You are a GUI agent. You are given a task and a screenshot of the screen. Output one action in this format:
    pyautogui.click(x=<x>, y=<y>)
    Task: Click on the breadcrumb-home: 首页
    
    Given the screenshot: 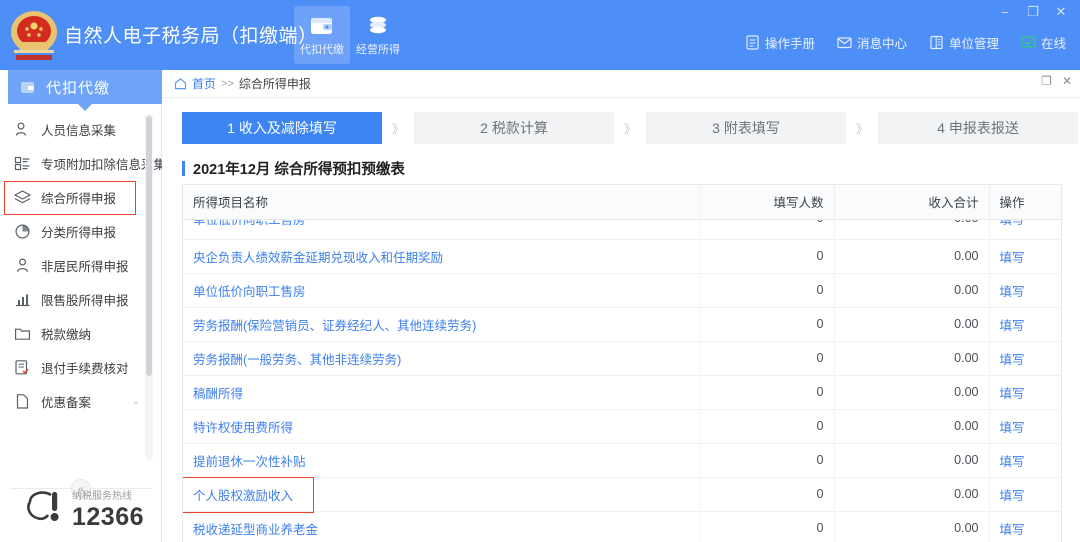 What is the action you would take?
    pyautogui.click(x=204, y=83)
    